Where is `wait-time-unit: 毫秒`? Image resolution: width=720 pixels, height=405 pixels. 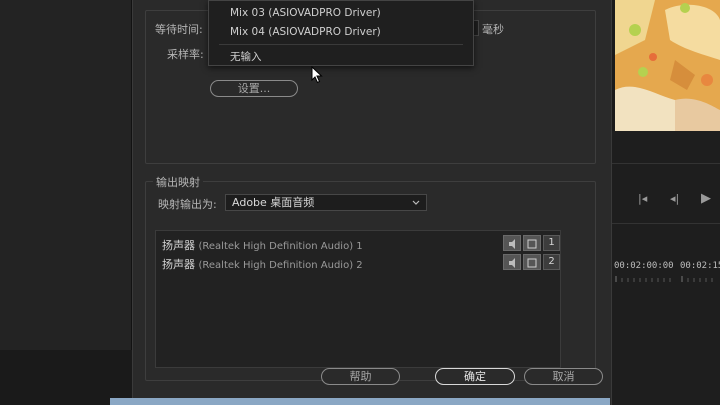
wait-time-unit: 毫秒 is located at coordinates (493, 29).